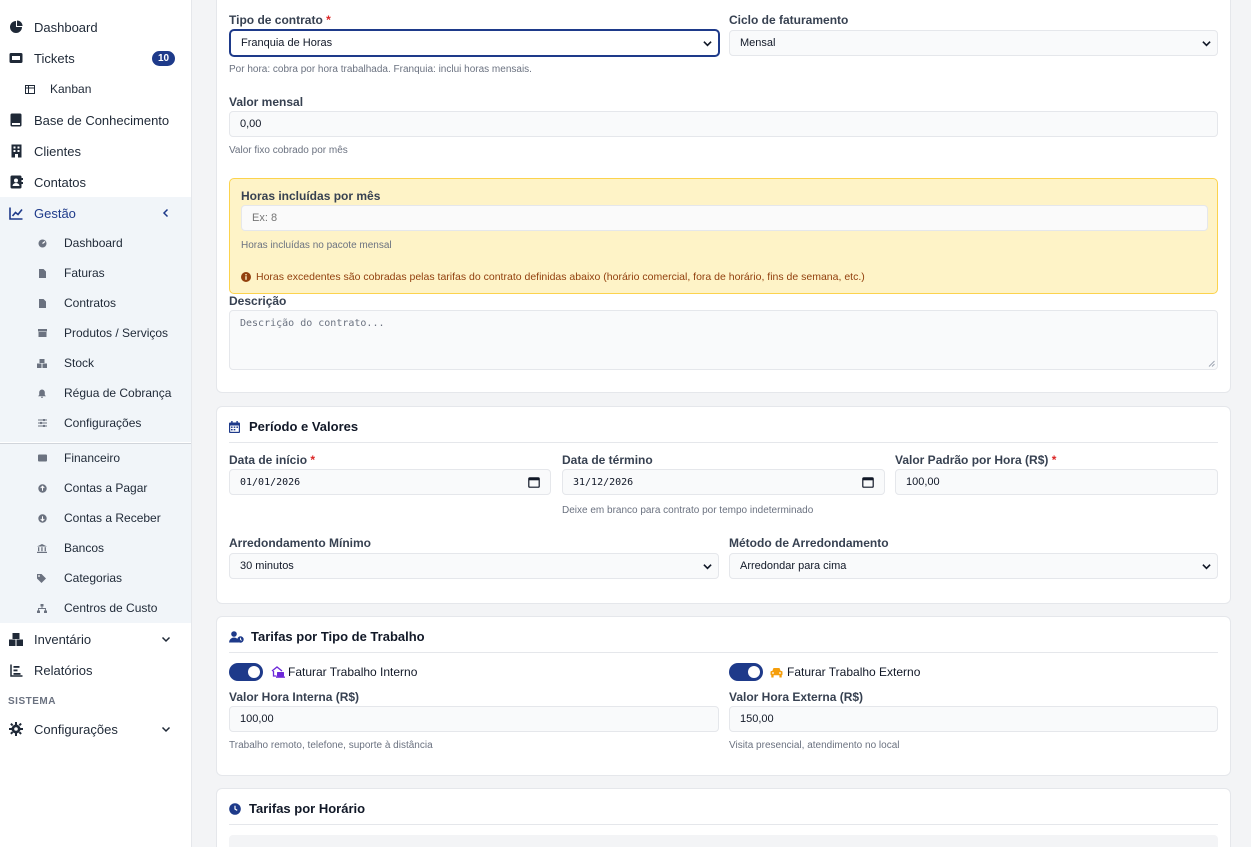  I want to click on tickets-count-badge: 10, so click(163, 58).